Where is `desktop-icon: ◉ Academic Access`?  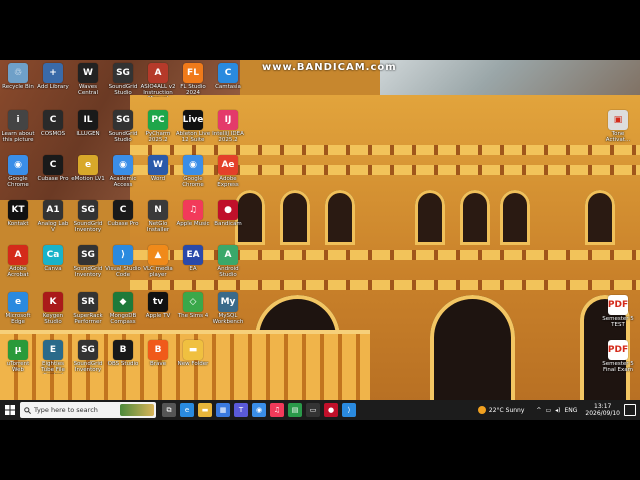
desktop-icon: ◉ Academic Access is located at coordinates (123, 171).